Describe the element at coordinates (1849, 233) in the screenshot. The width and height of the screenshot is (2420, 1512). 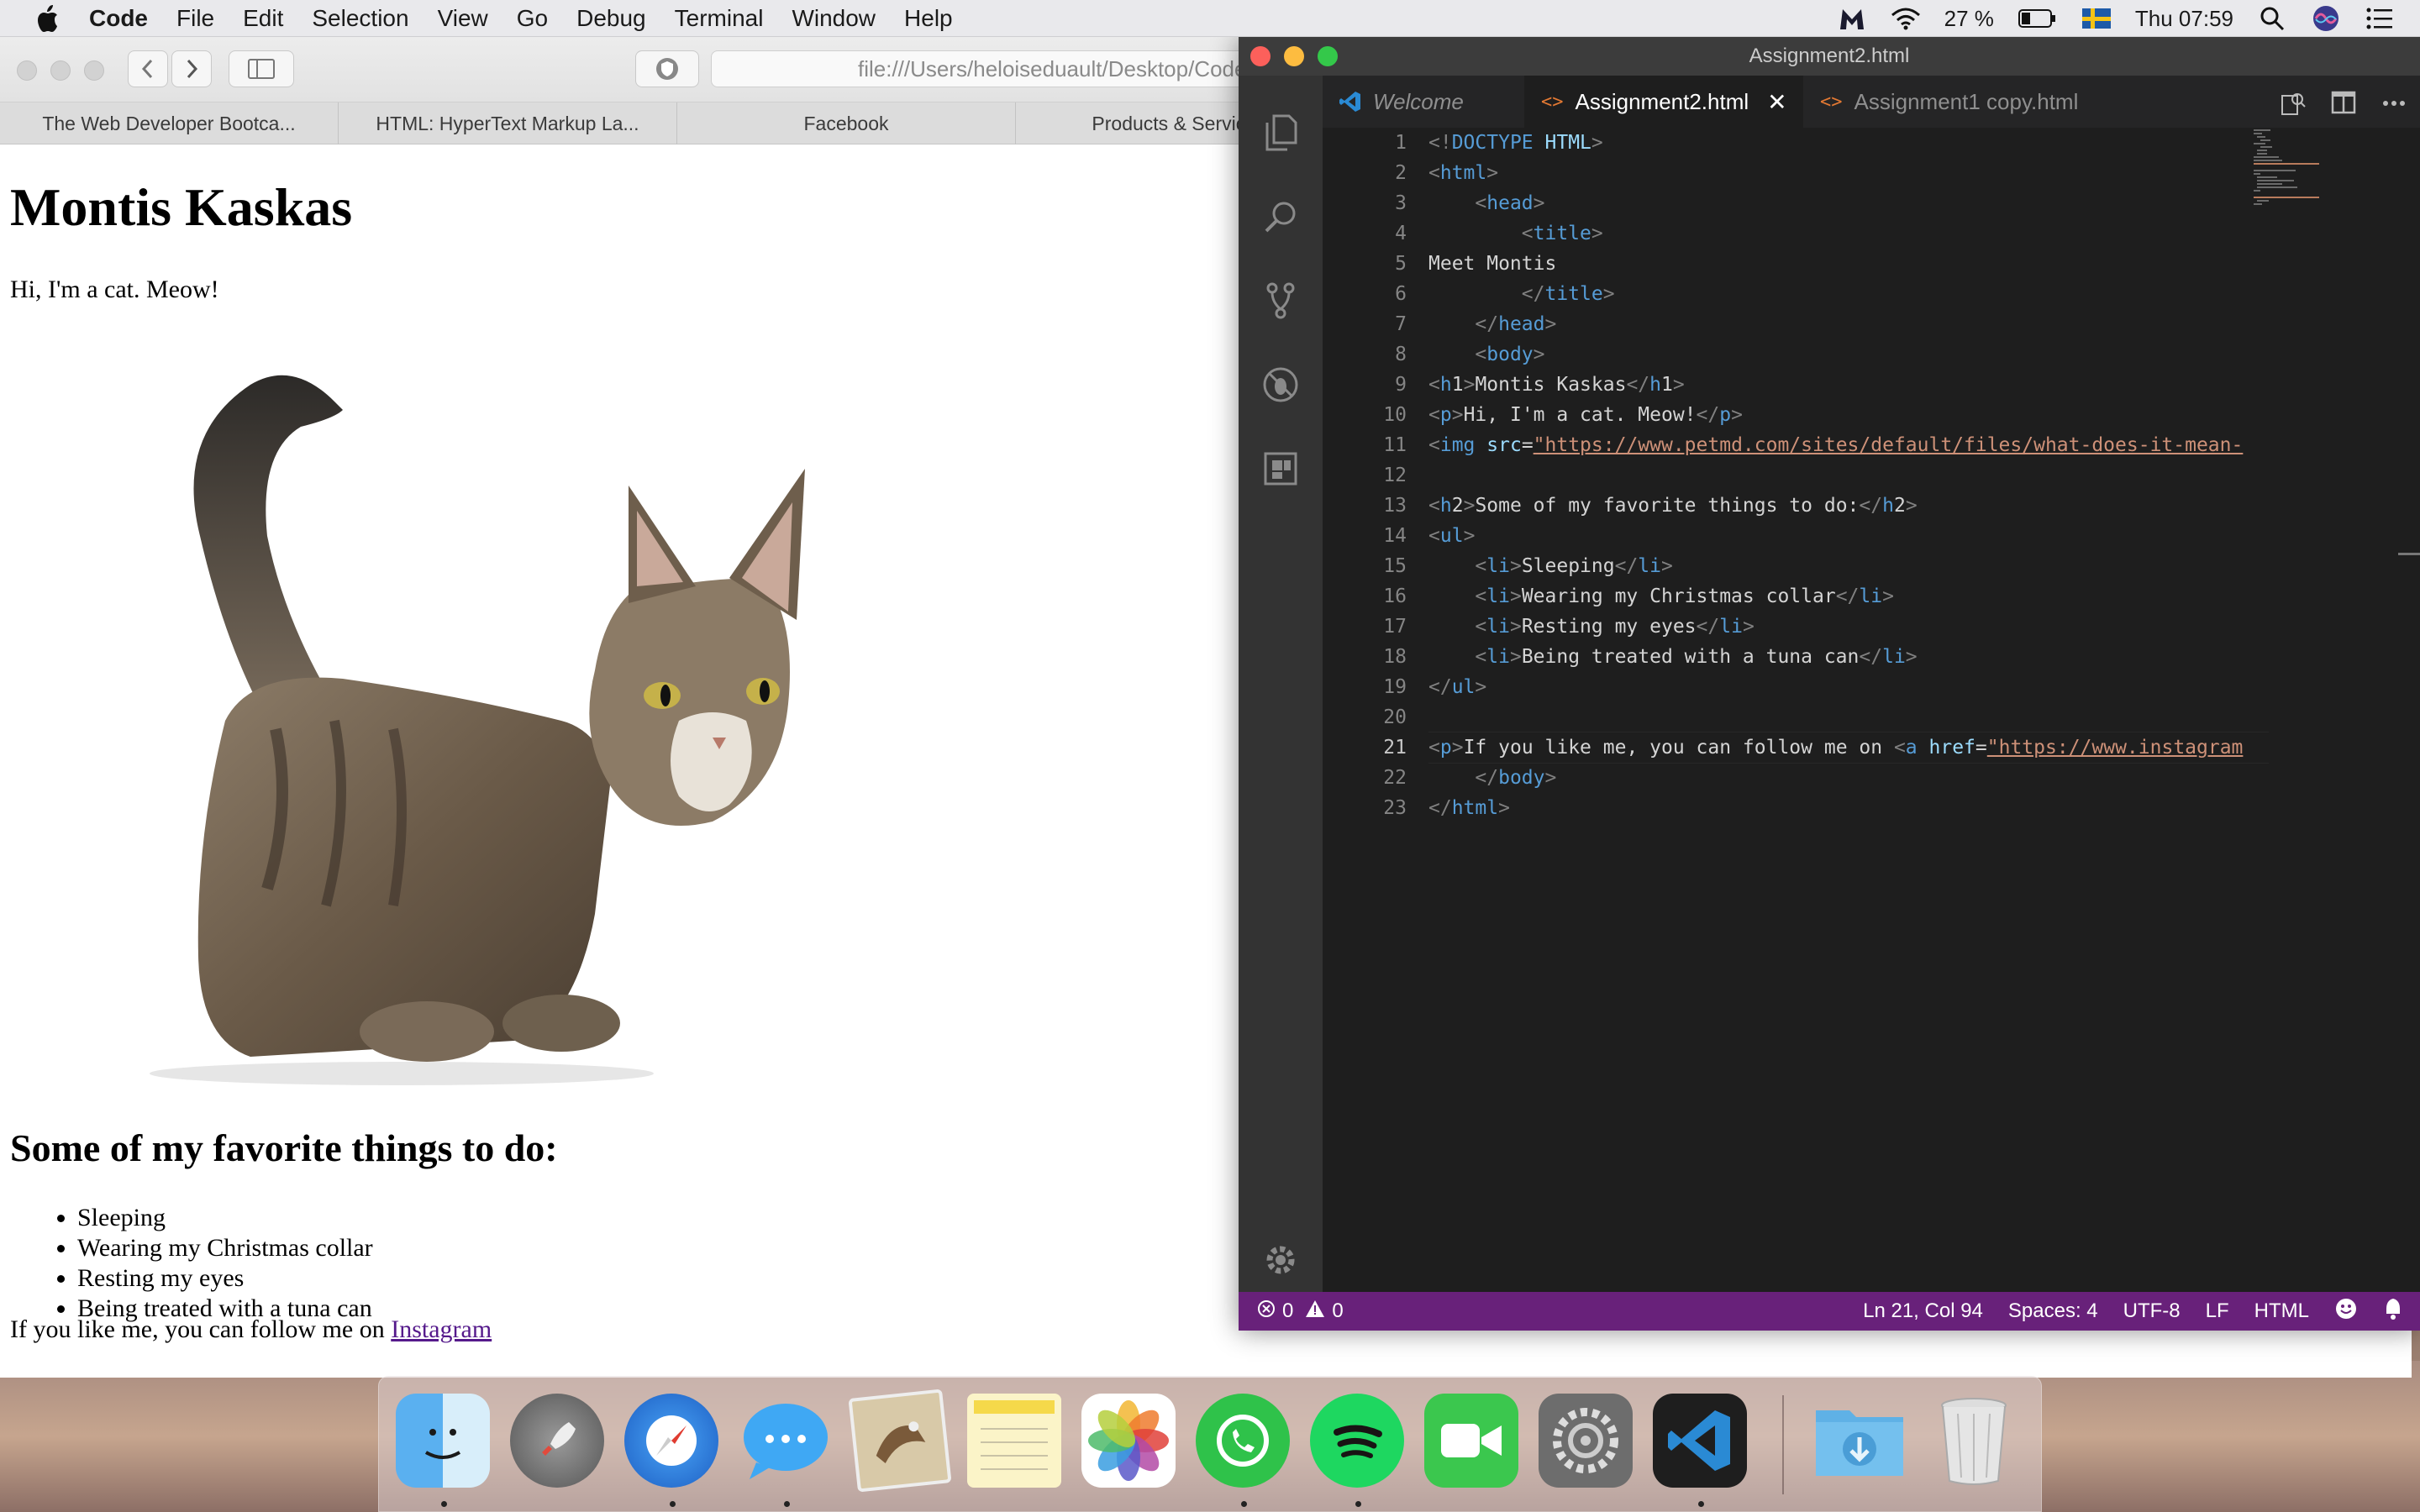
I see `code-line: <title>` at that location.